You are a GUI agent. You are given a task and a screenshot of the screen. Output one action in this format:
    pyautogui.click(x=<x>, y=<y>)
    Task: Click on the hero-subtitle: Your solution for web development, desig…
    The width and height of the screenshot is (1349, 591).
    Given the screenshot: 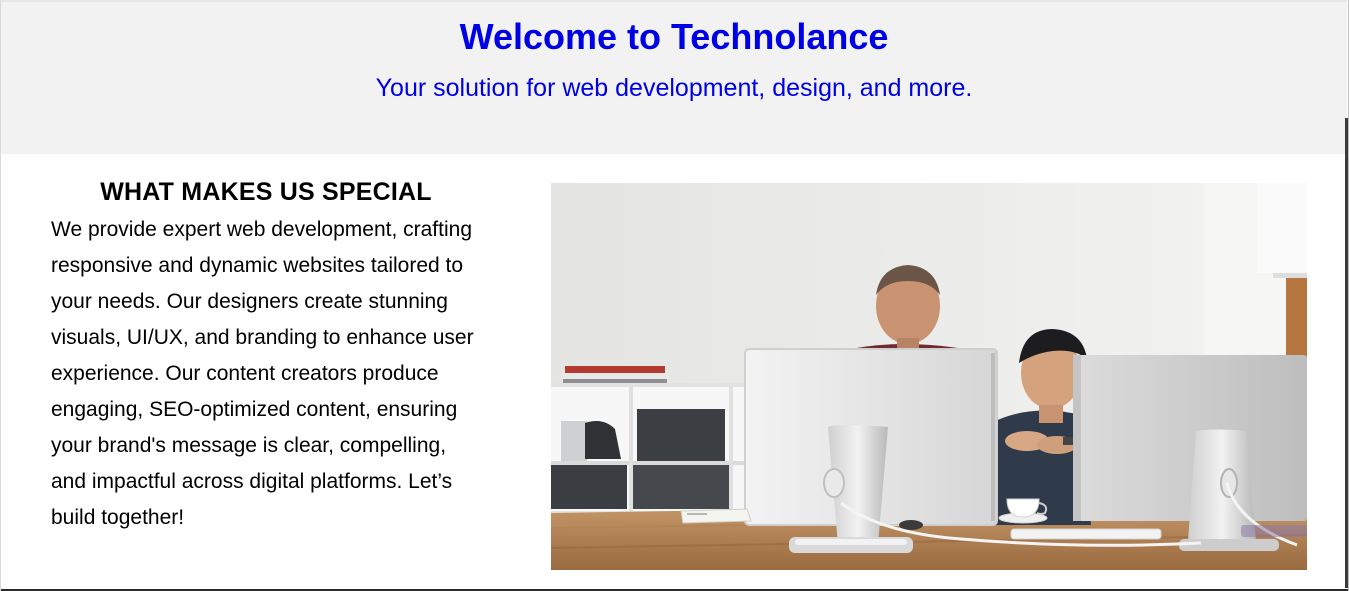 What is the action you would take?
    pyautogui.click(x=674, y=88)
    